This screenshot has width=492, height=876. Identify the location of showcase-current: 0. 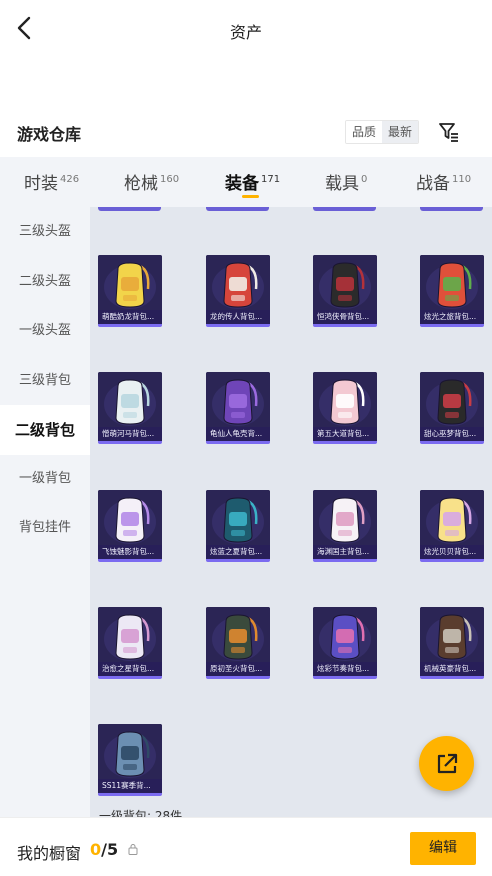
(96, 849).